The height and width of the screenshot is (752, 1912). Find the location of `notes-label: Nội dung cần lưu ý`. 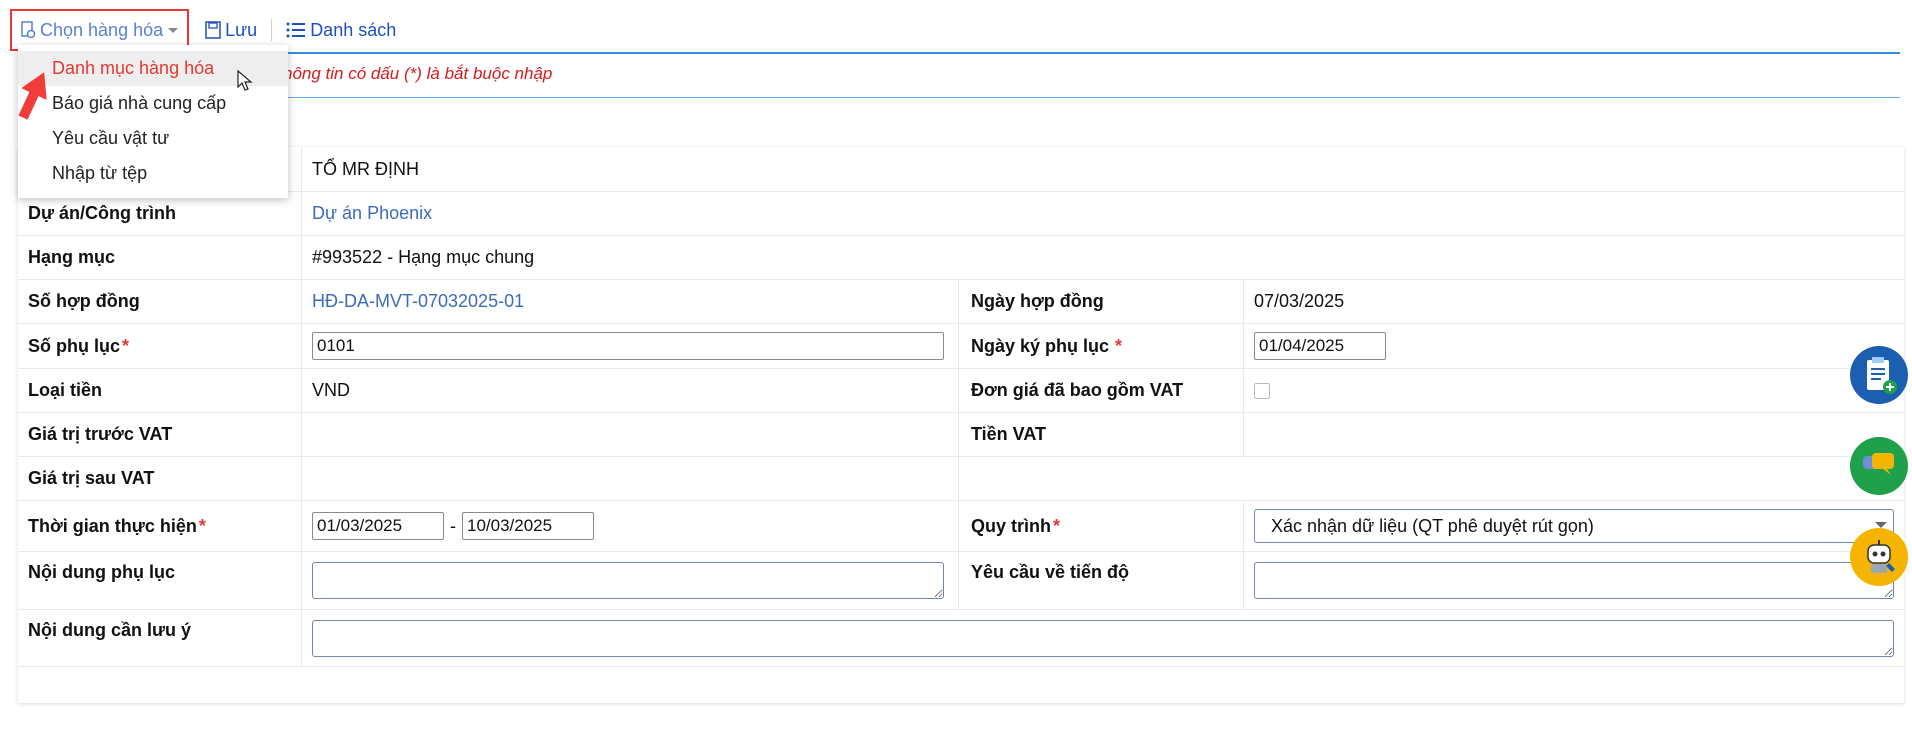

notes-label: Nội dung cần lưu ý is located at coordinates (110, 630).